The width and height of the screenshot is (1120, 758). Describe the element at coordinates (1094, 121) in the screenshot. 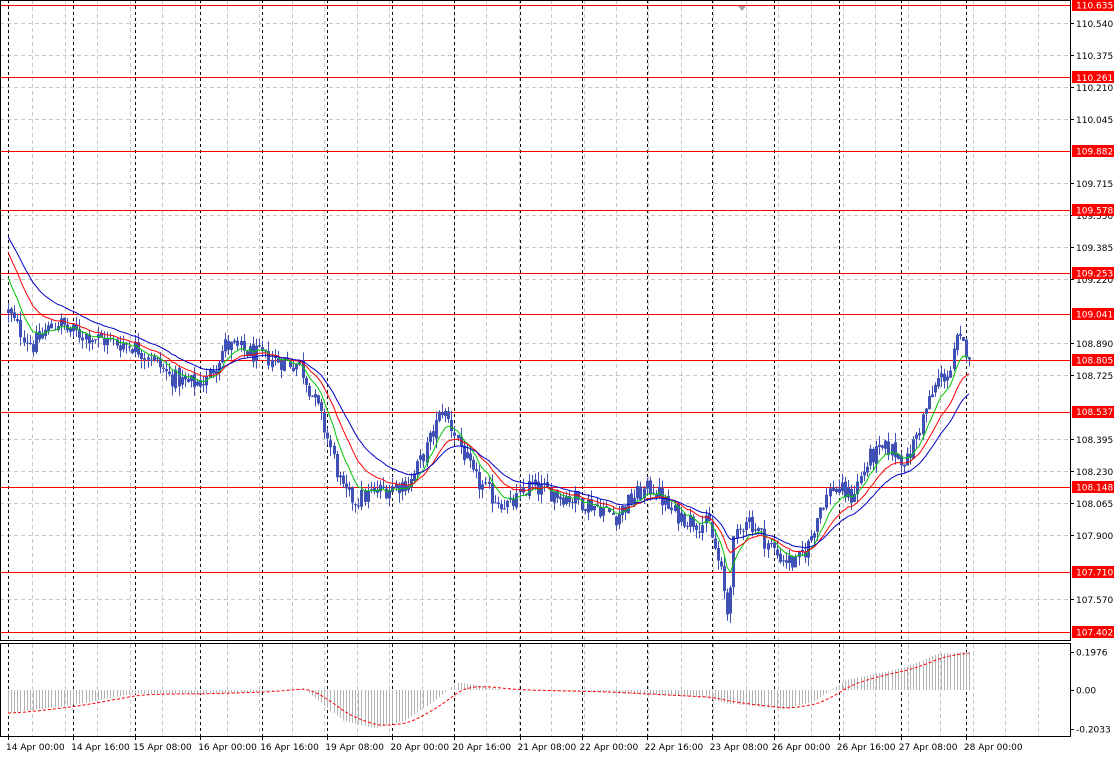

I see `price-tick-label: 110.045` at that location.